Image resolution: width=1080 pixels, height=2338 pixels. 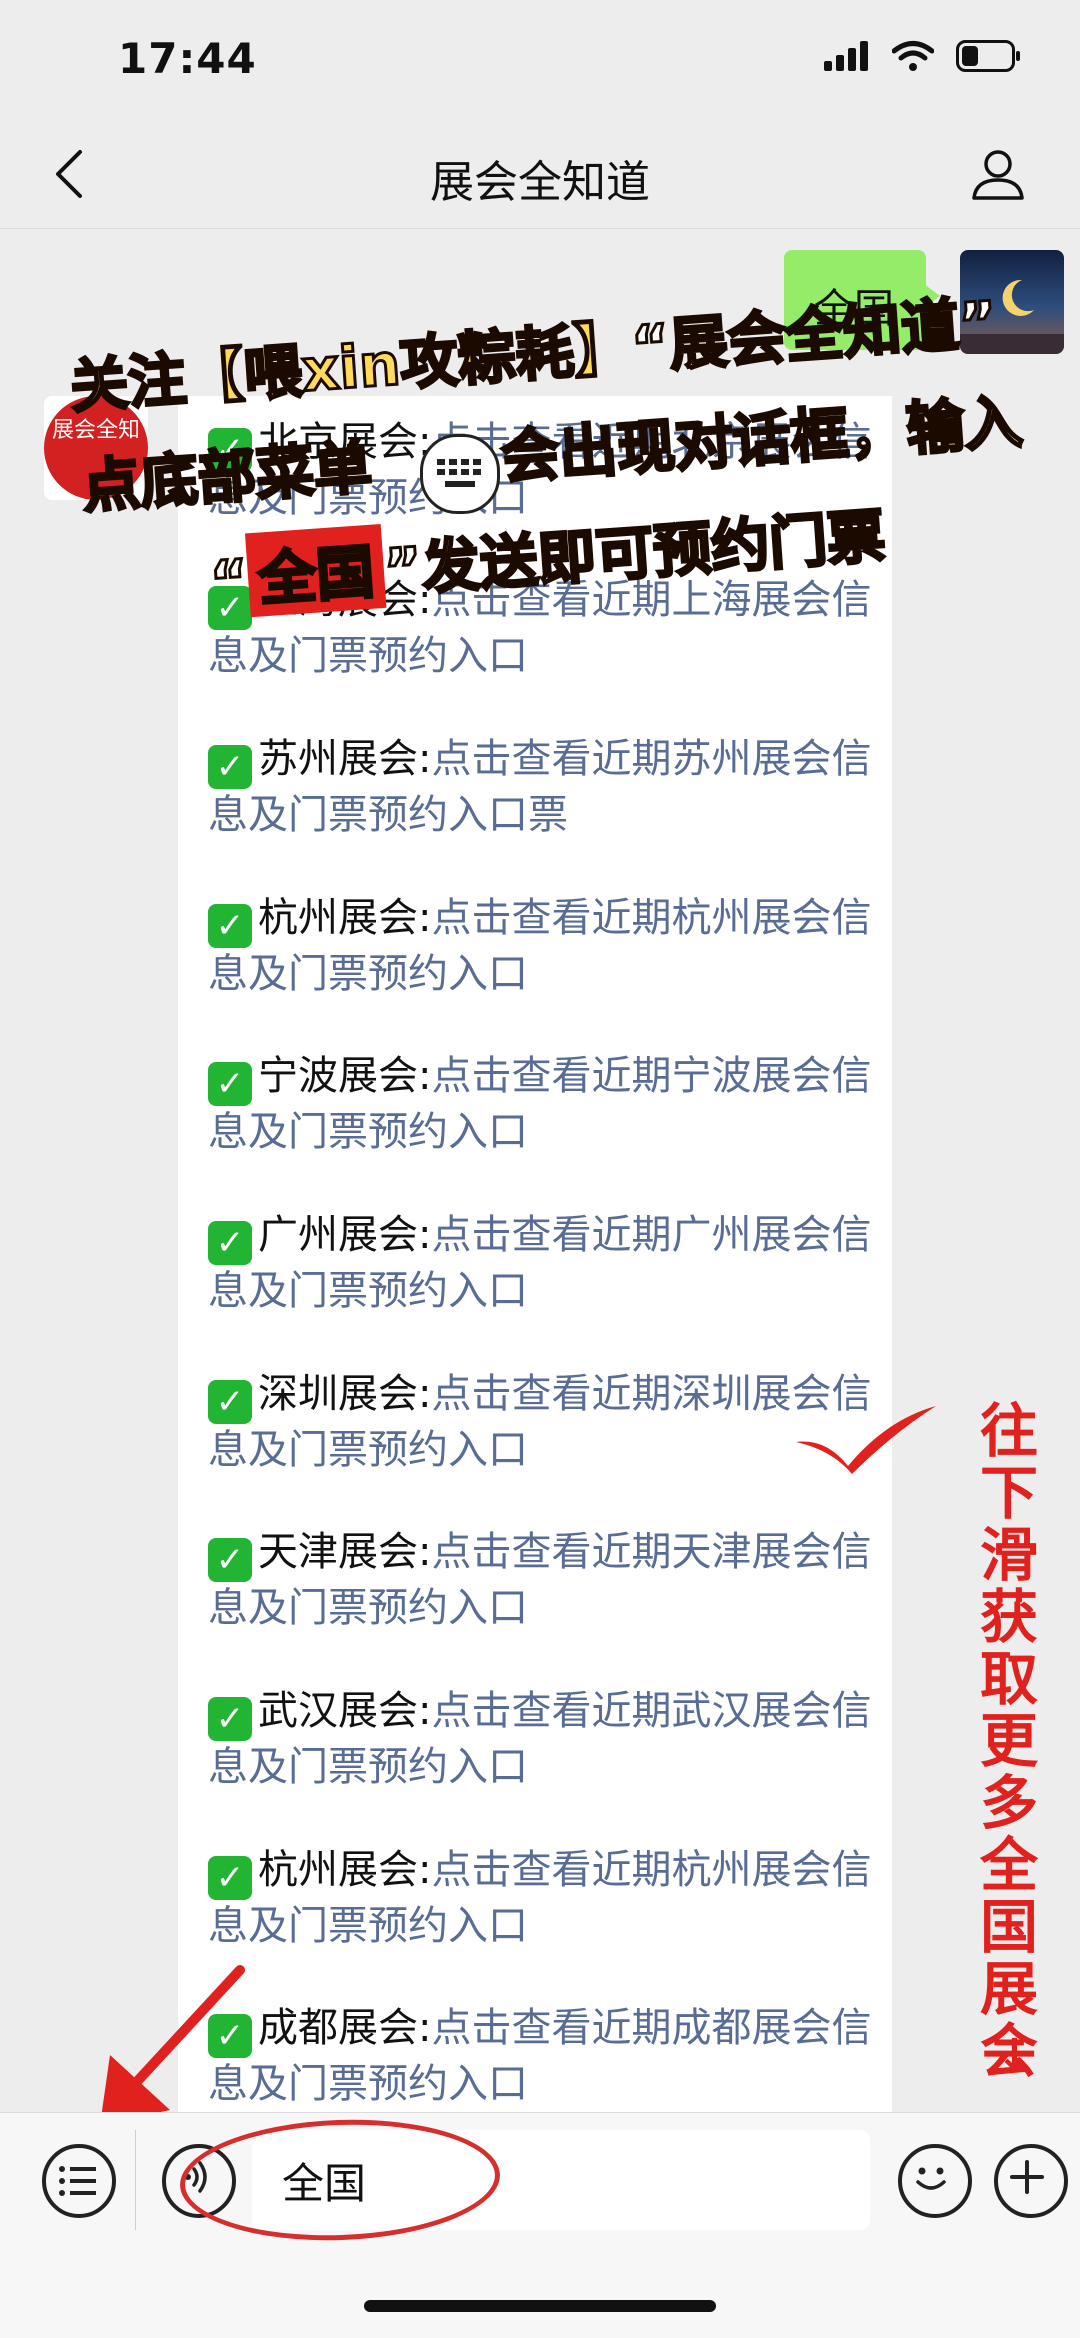 I want to click on promo-follow-text: 关注, so click(x=127, y=382).